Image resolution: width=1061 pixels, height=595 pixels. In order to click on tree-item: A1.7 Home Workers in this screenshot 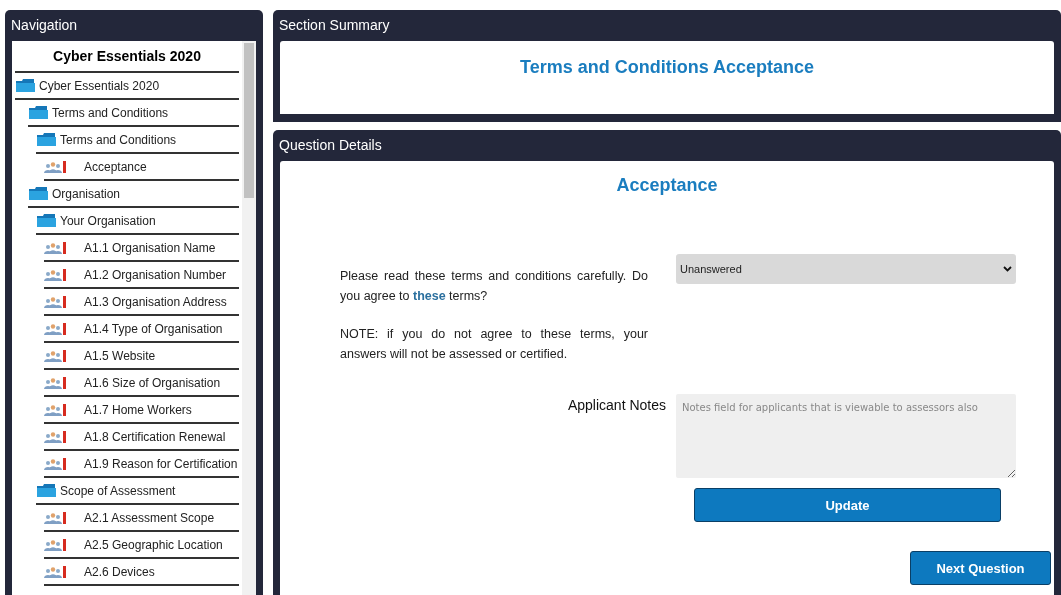, I will do `click(141, 410)`.